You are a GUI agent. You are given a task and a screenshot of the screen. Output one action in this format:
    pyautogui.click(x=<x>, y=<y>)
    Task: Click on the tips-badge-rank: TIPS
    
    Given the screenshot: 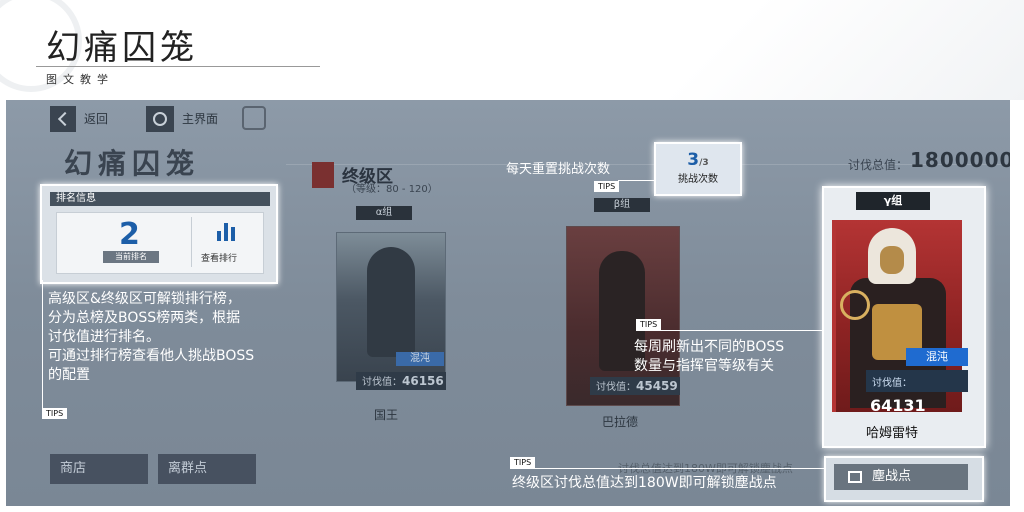 What is the action you would take?
    pyautogui.click(x=55, y=413)
    